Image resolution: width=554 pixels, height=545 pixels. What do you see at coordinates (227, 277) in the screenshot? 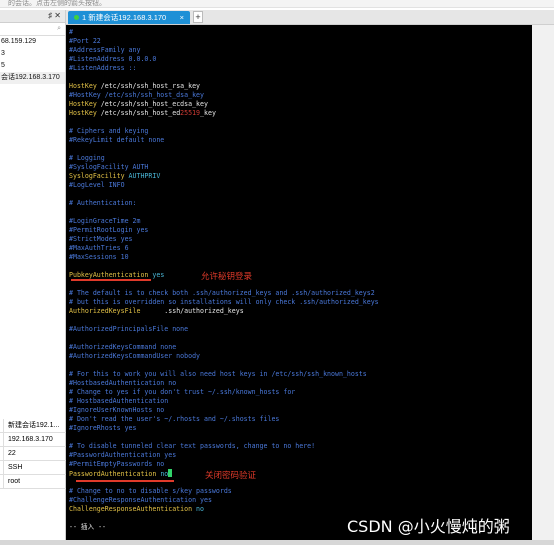
I see `pubkey-annotation: 允许秘钥登录` at bounding box center [227, 277].